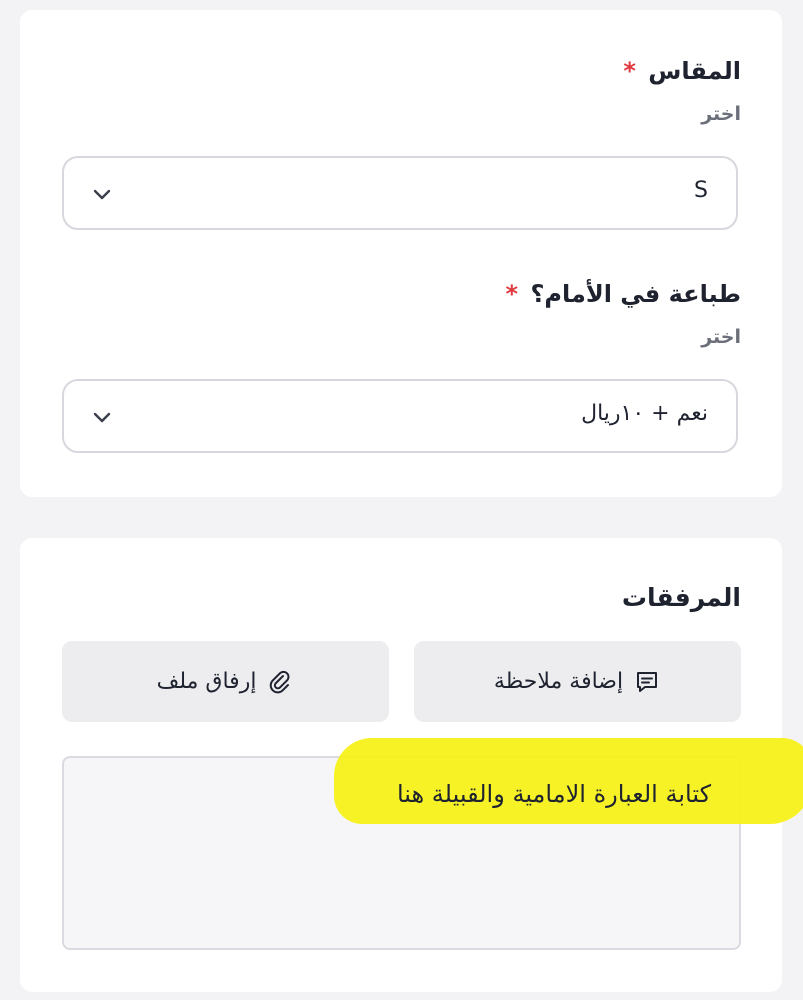 This screenshot has width=803, height=1000. Describe the element at coordinates (701, 190) in the screenshot. I see `size-selected-value: S` at that location.